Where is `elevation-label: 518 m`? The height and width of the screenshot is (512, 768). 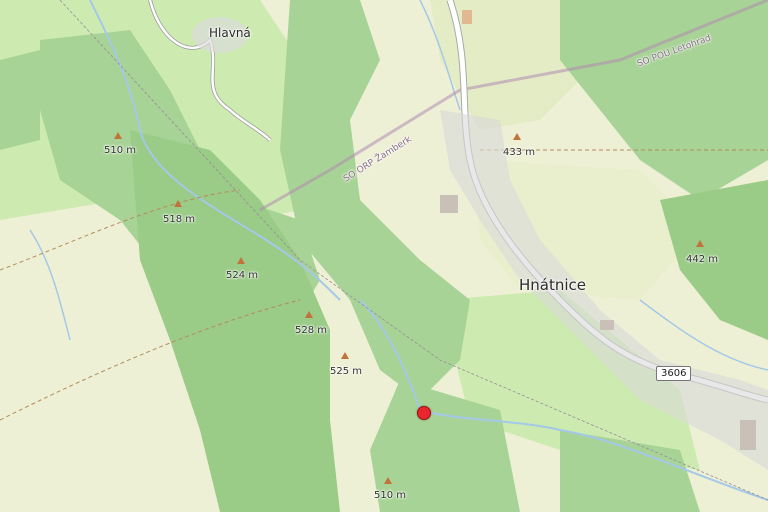
elevation-label: 518 m is located at coordinates (179, 219).